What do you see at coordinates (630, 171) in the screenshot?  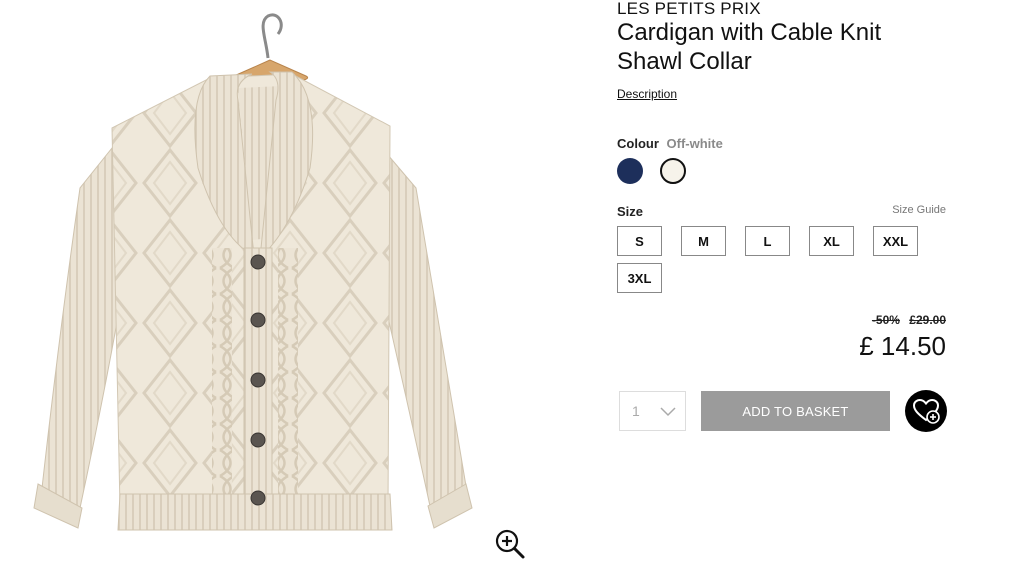 I see `colour-swatch-navy` at bounding box center [630, 171].